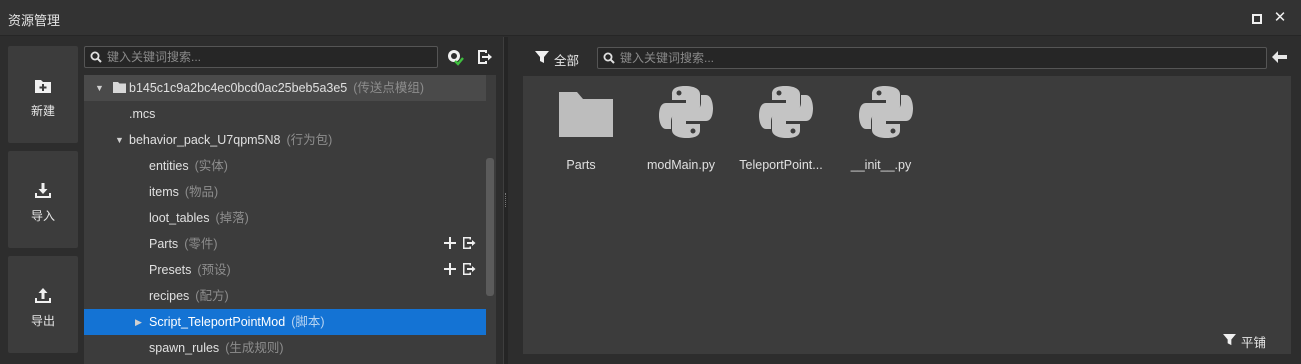 The width and height of the screenshot is (1301, 364). Describe the element at coordinates (214, 270) in the screenshot. I see `tree-item-hint: (预设)` at that location.